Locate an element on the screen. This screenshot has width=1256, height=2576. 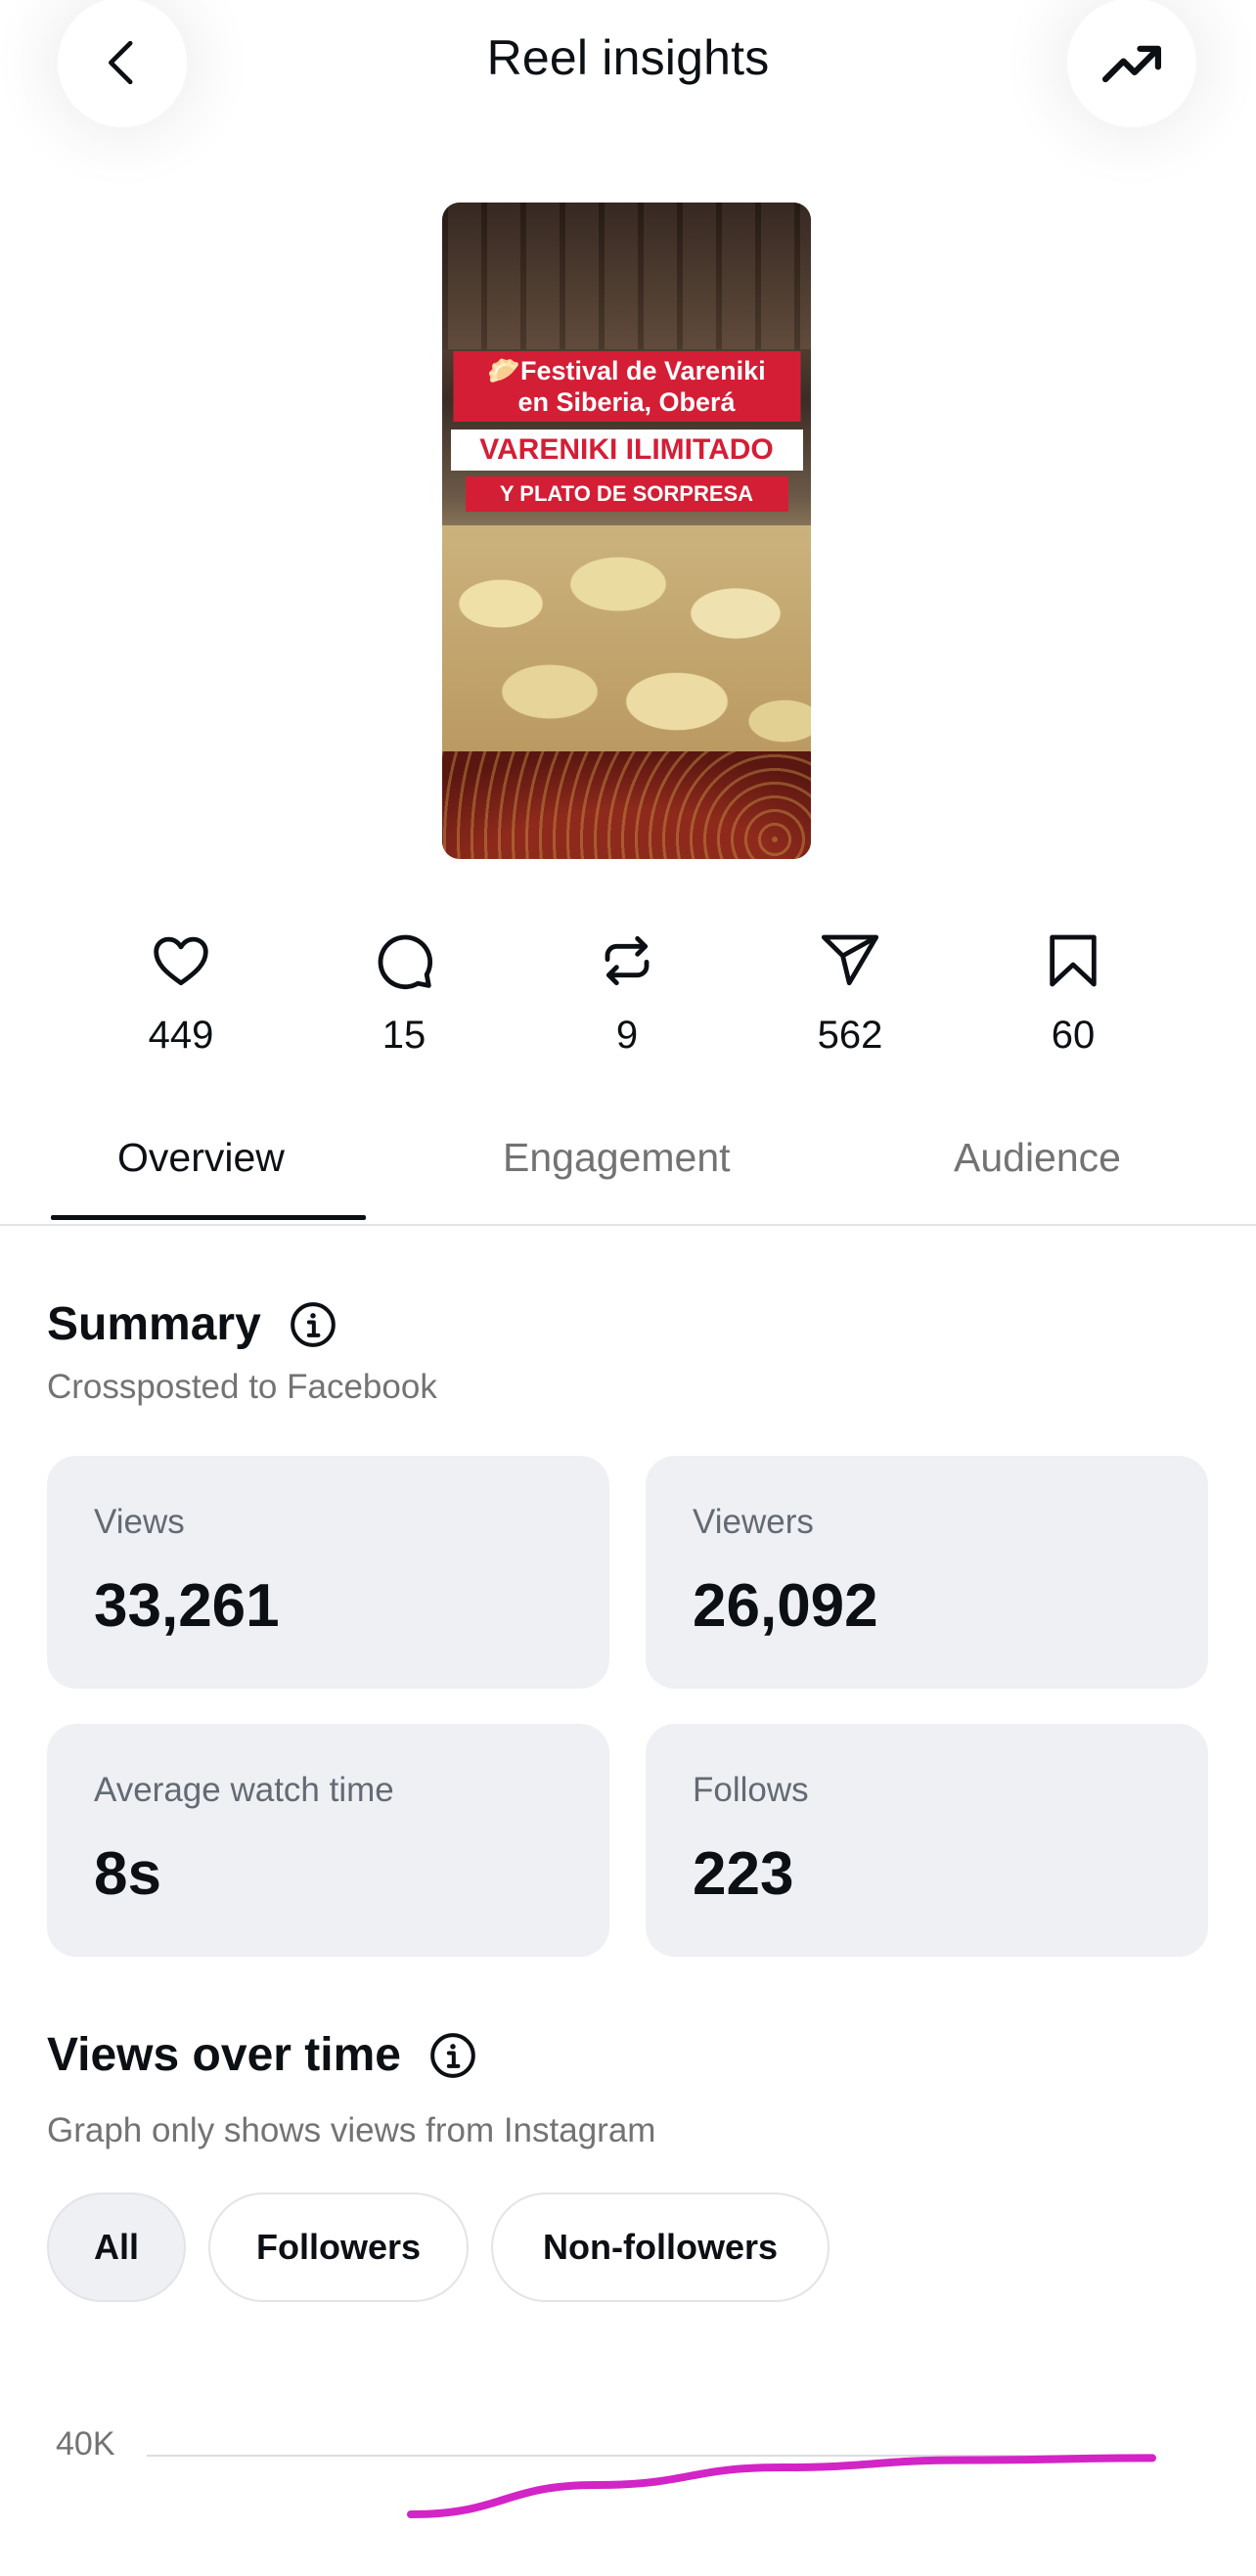
summary-heading: Summary is located at coordinates (192, 1324).